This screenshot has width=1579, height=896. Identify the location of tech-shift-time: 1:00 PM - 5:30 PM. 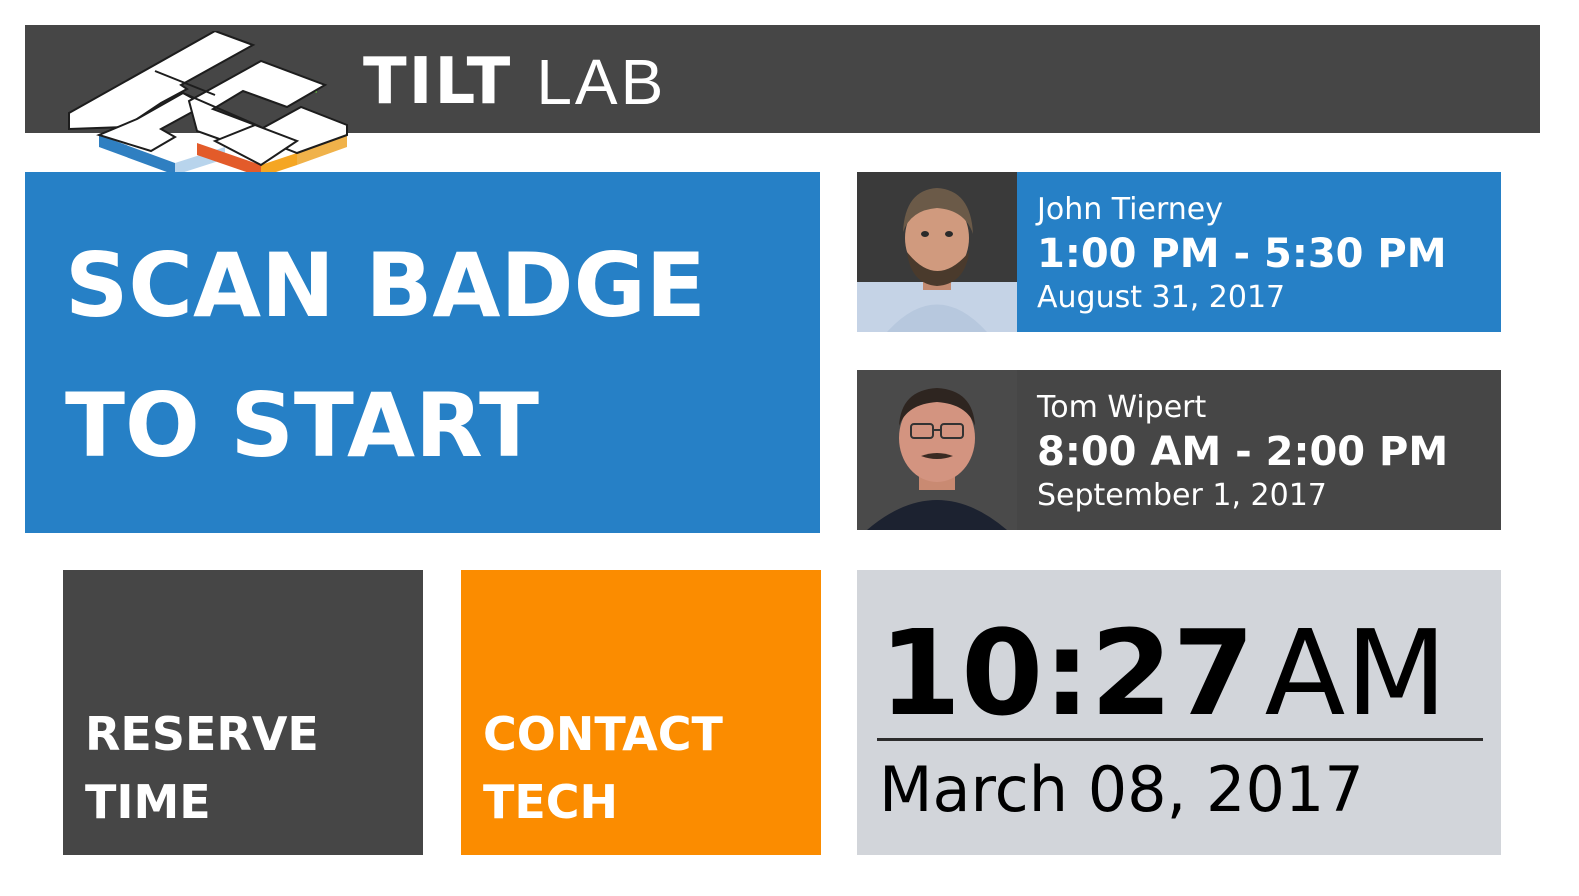
(1242, 254).